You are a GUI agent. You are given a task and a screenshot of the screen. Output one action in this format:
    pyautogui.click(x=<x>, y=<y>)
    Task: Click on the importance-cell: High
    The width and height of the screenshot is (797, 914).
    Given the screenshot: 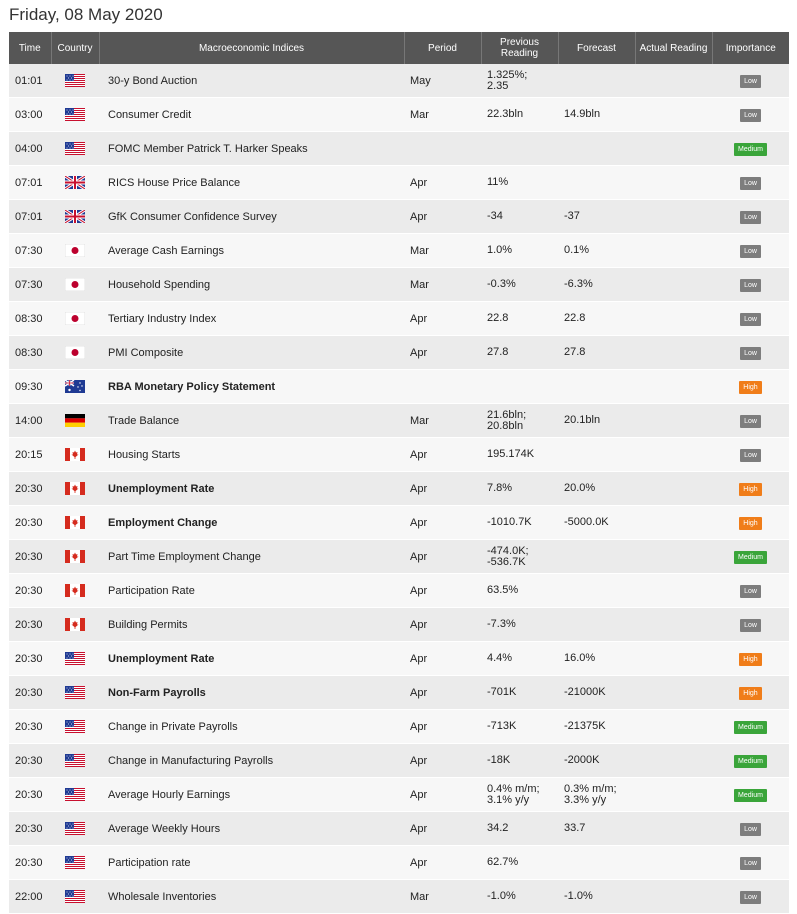 What is the action you would take?
    pyautogui.click(x=750, y=488)
    